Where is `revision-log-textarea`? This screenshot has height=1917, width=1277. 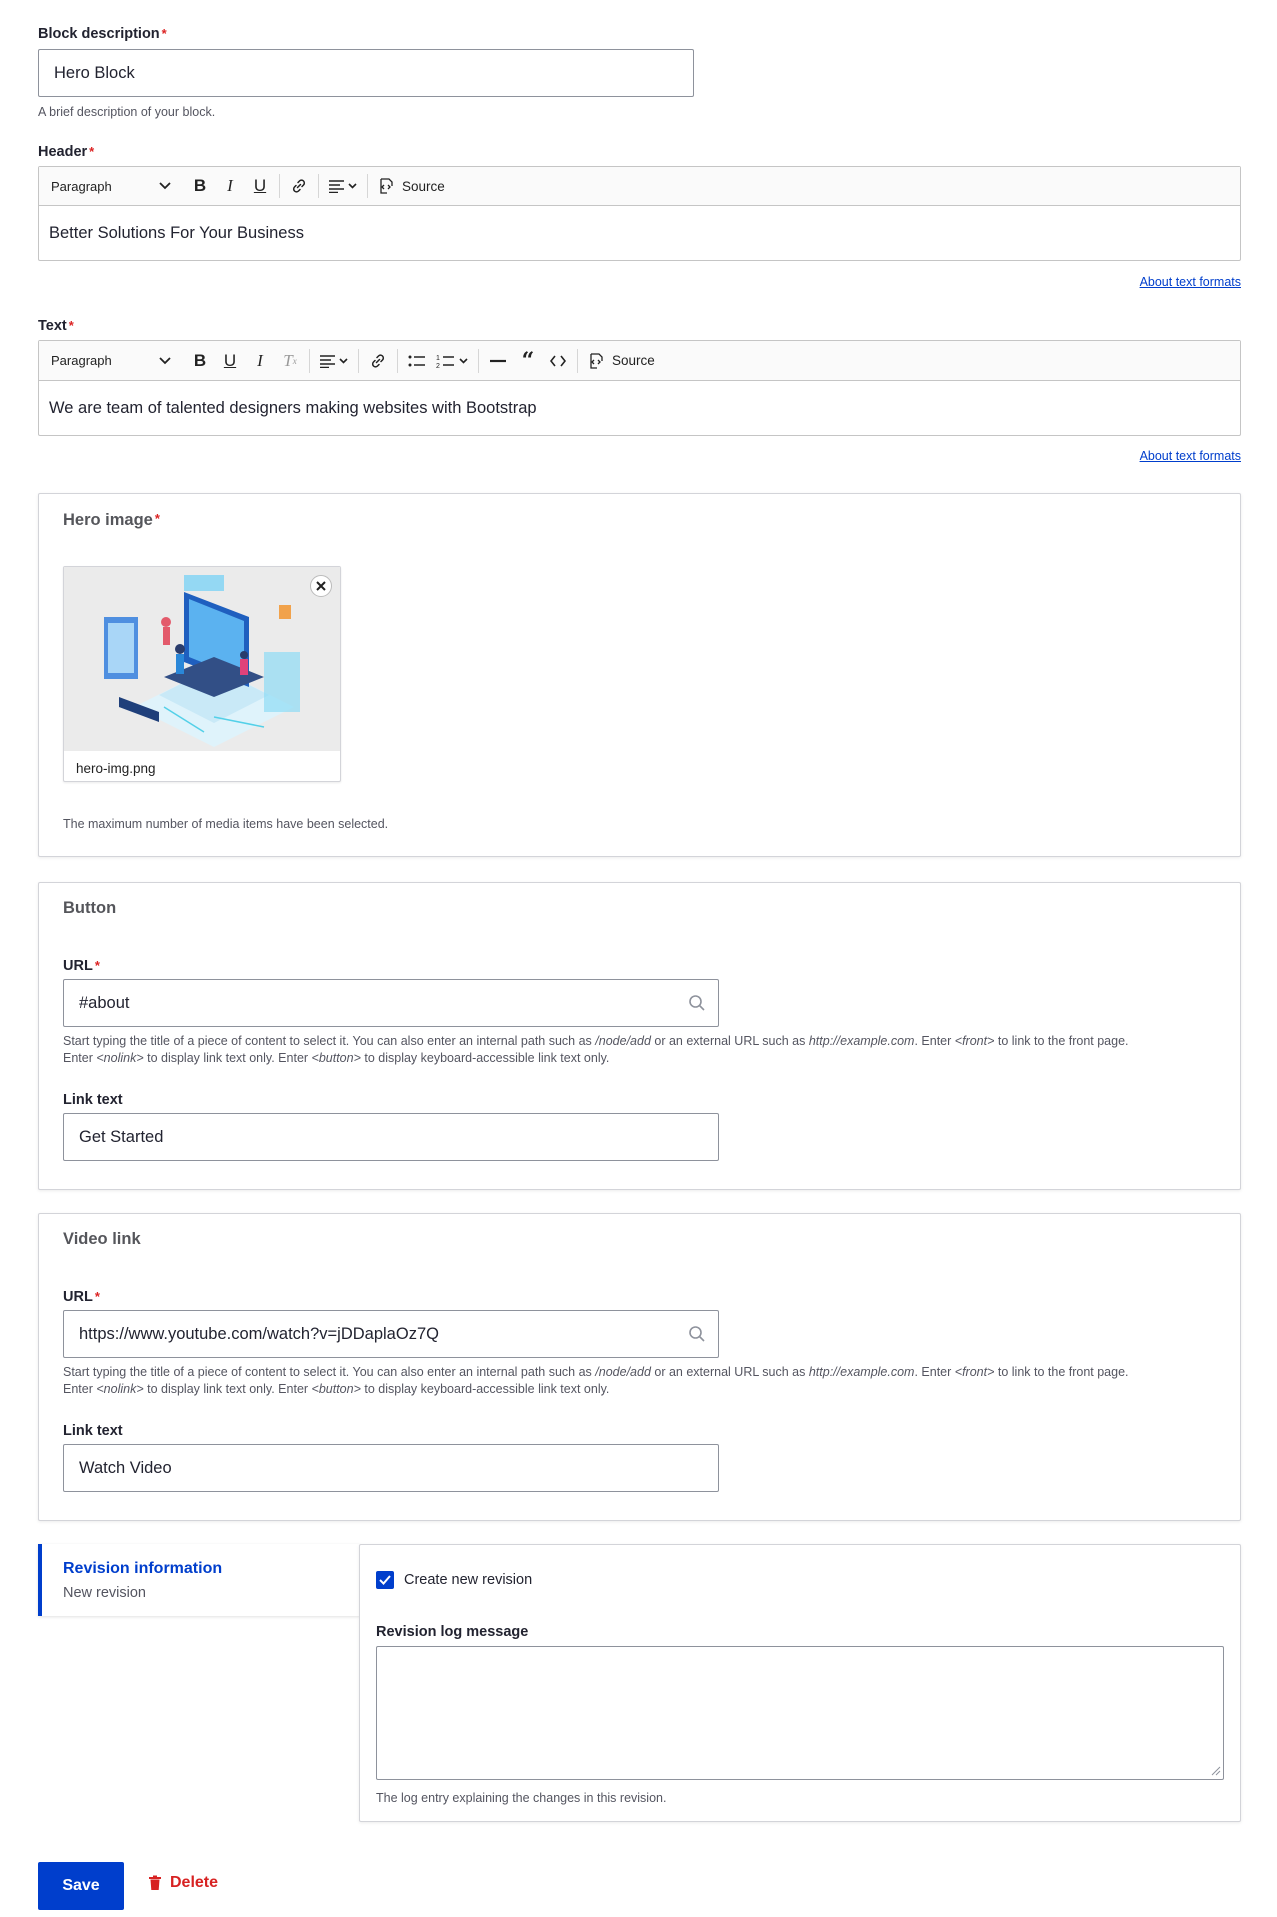 revision-log-textarea is located at coordinates (800, 1713).